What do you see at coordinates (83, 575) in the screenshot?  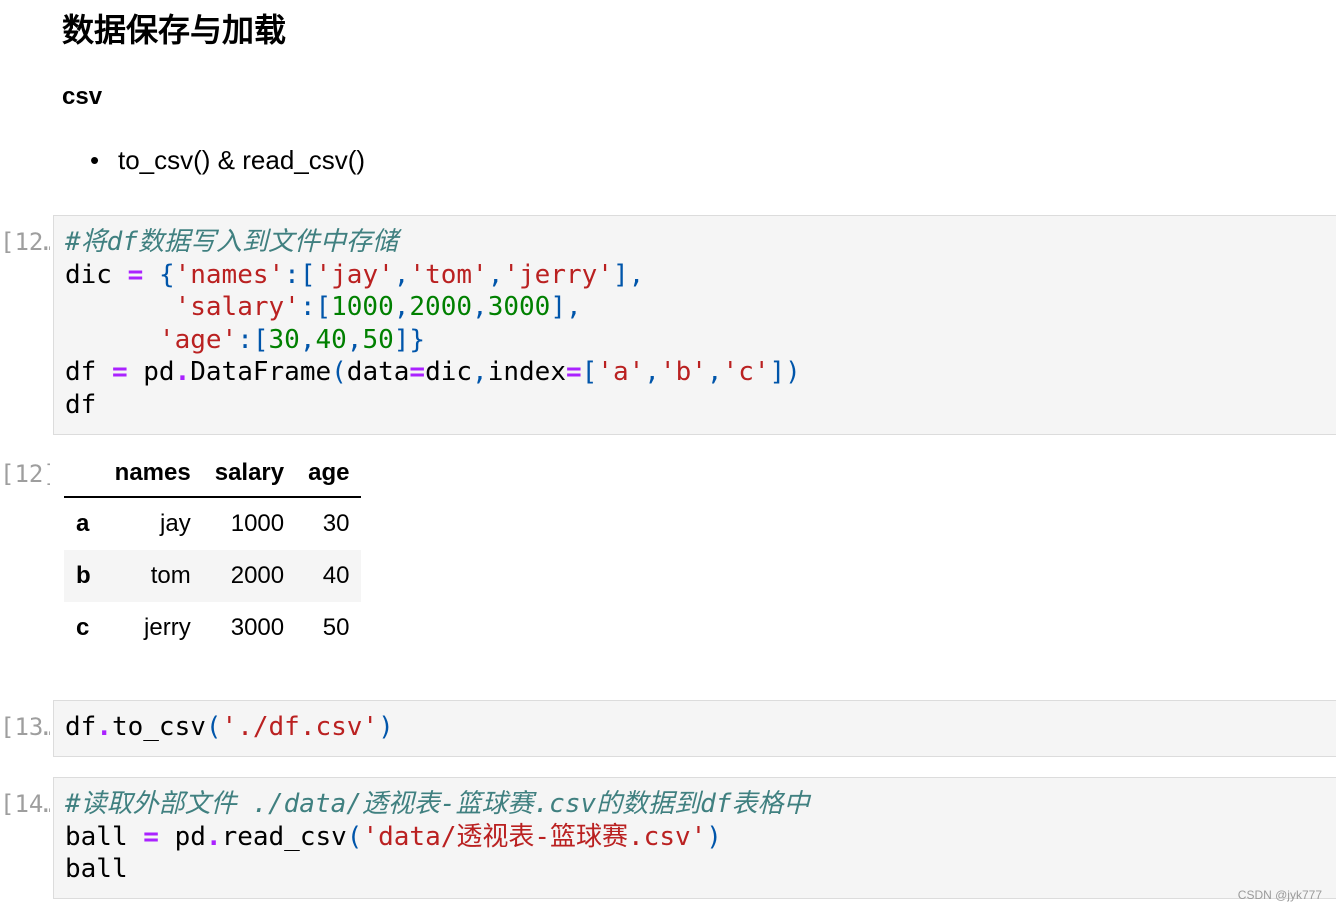 I see `row-index: b` at bounding box center [83, 575].